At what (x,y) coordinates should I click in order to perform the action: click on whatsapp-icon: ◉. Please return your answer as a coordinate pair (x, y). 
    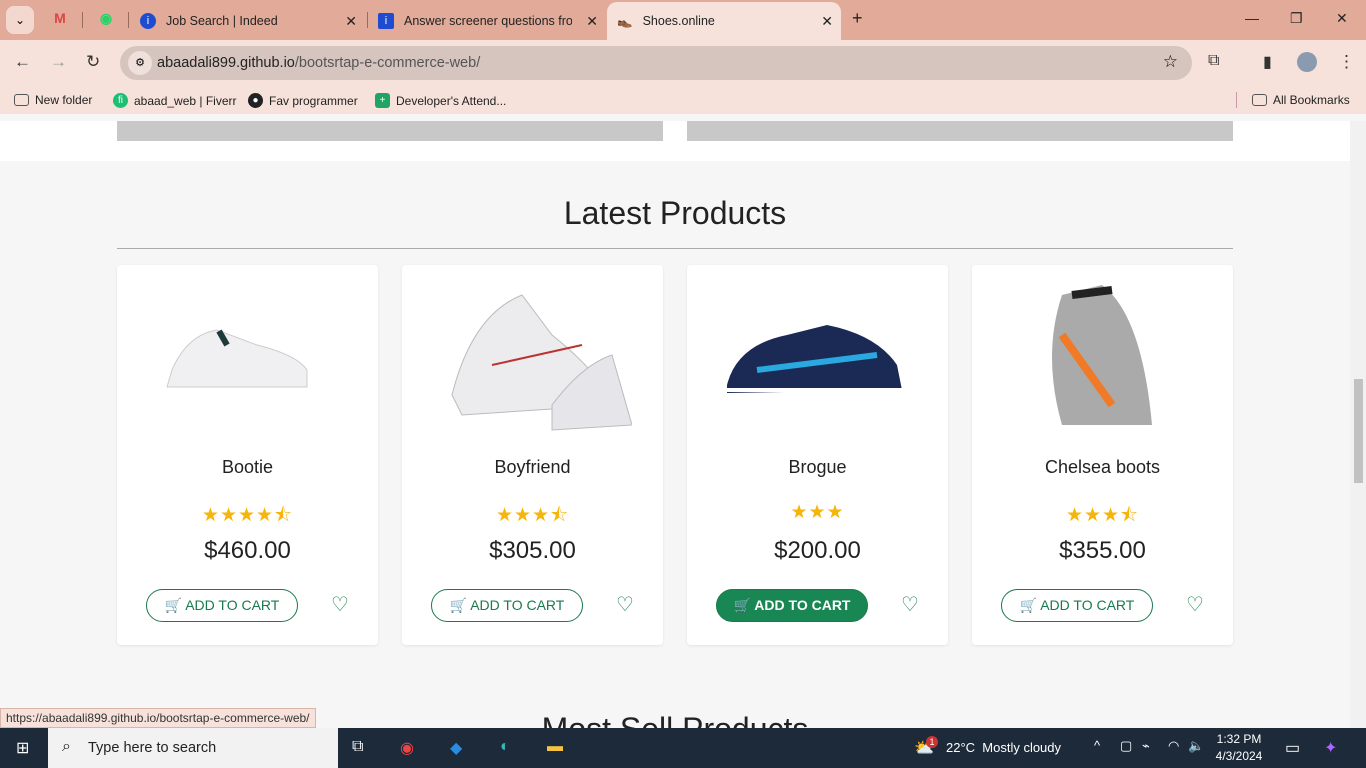
    Looking at the image, I should click on (106, 20).